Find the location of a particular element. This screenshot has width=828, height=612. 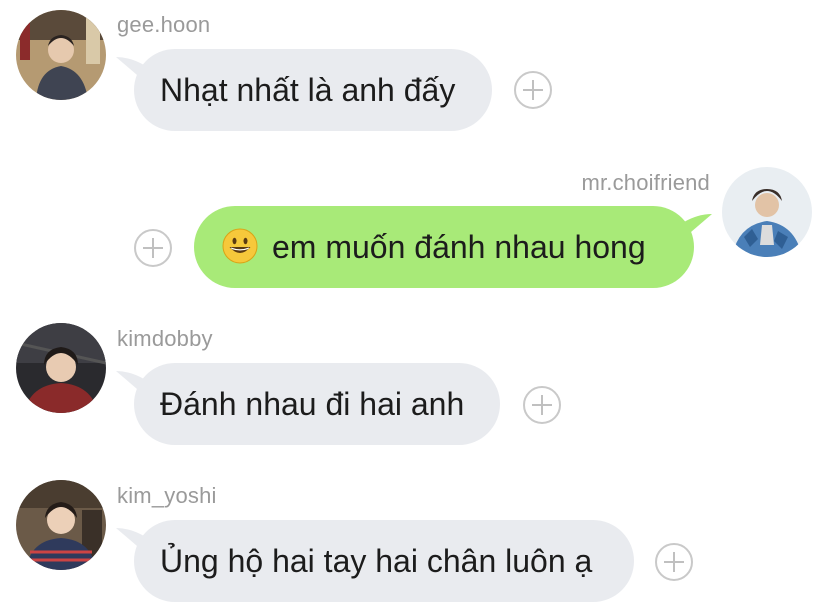

message-text: Đánh nhau đi hai anh is located at coordinates (312, 404).